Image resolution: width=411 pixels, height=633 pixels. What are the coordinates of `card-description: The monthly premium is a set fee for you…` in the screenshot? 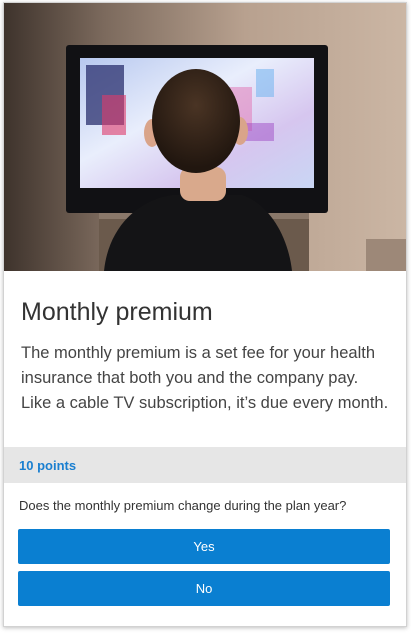 It's located at (205, 378).